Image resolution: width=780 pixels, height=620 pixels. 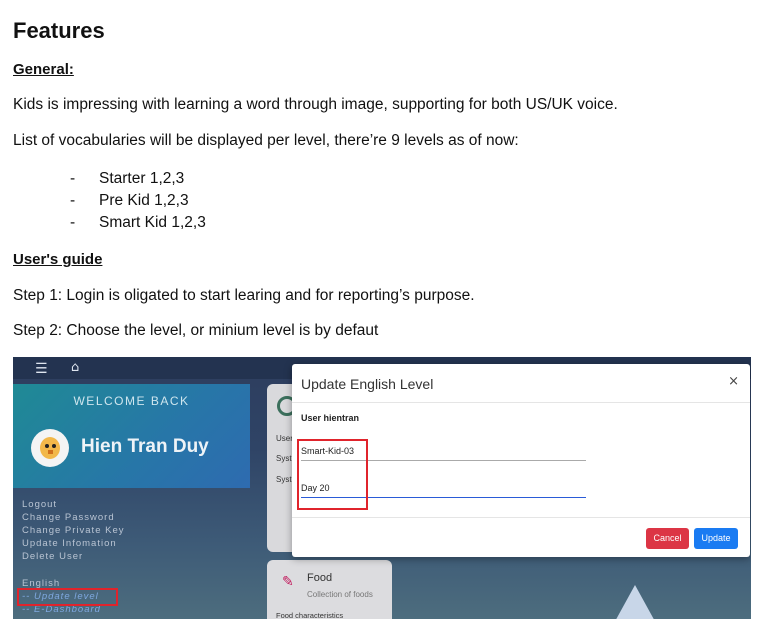 What do you see at coordinates (39, 504) in the screenshot?
I see `sidebar-item-logout: Logout` at bounding box center [39, 504].